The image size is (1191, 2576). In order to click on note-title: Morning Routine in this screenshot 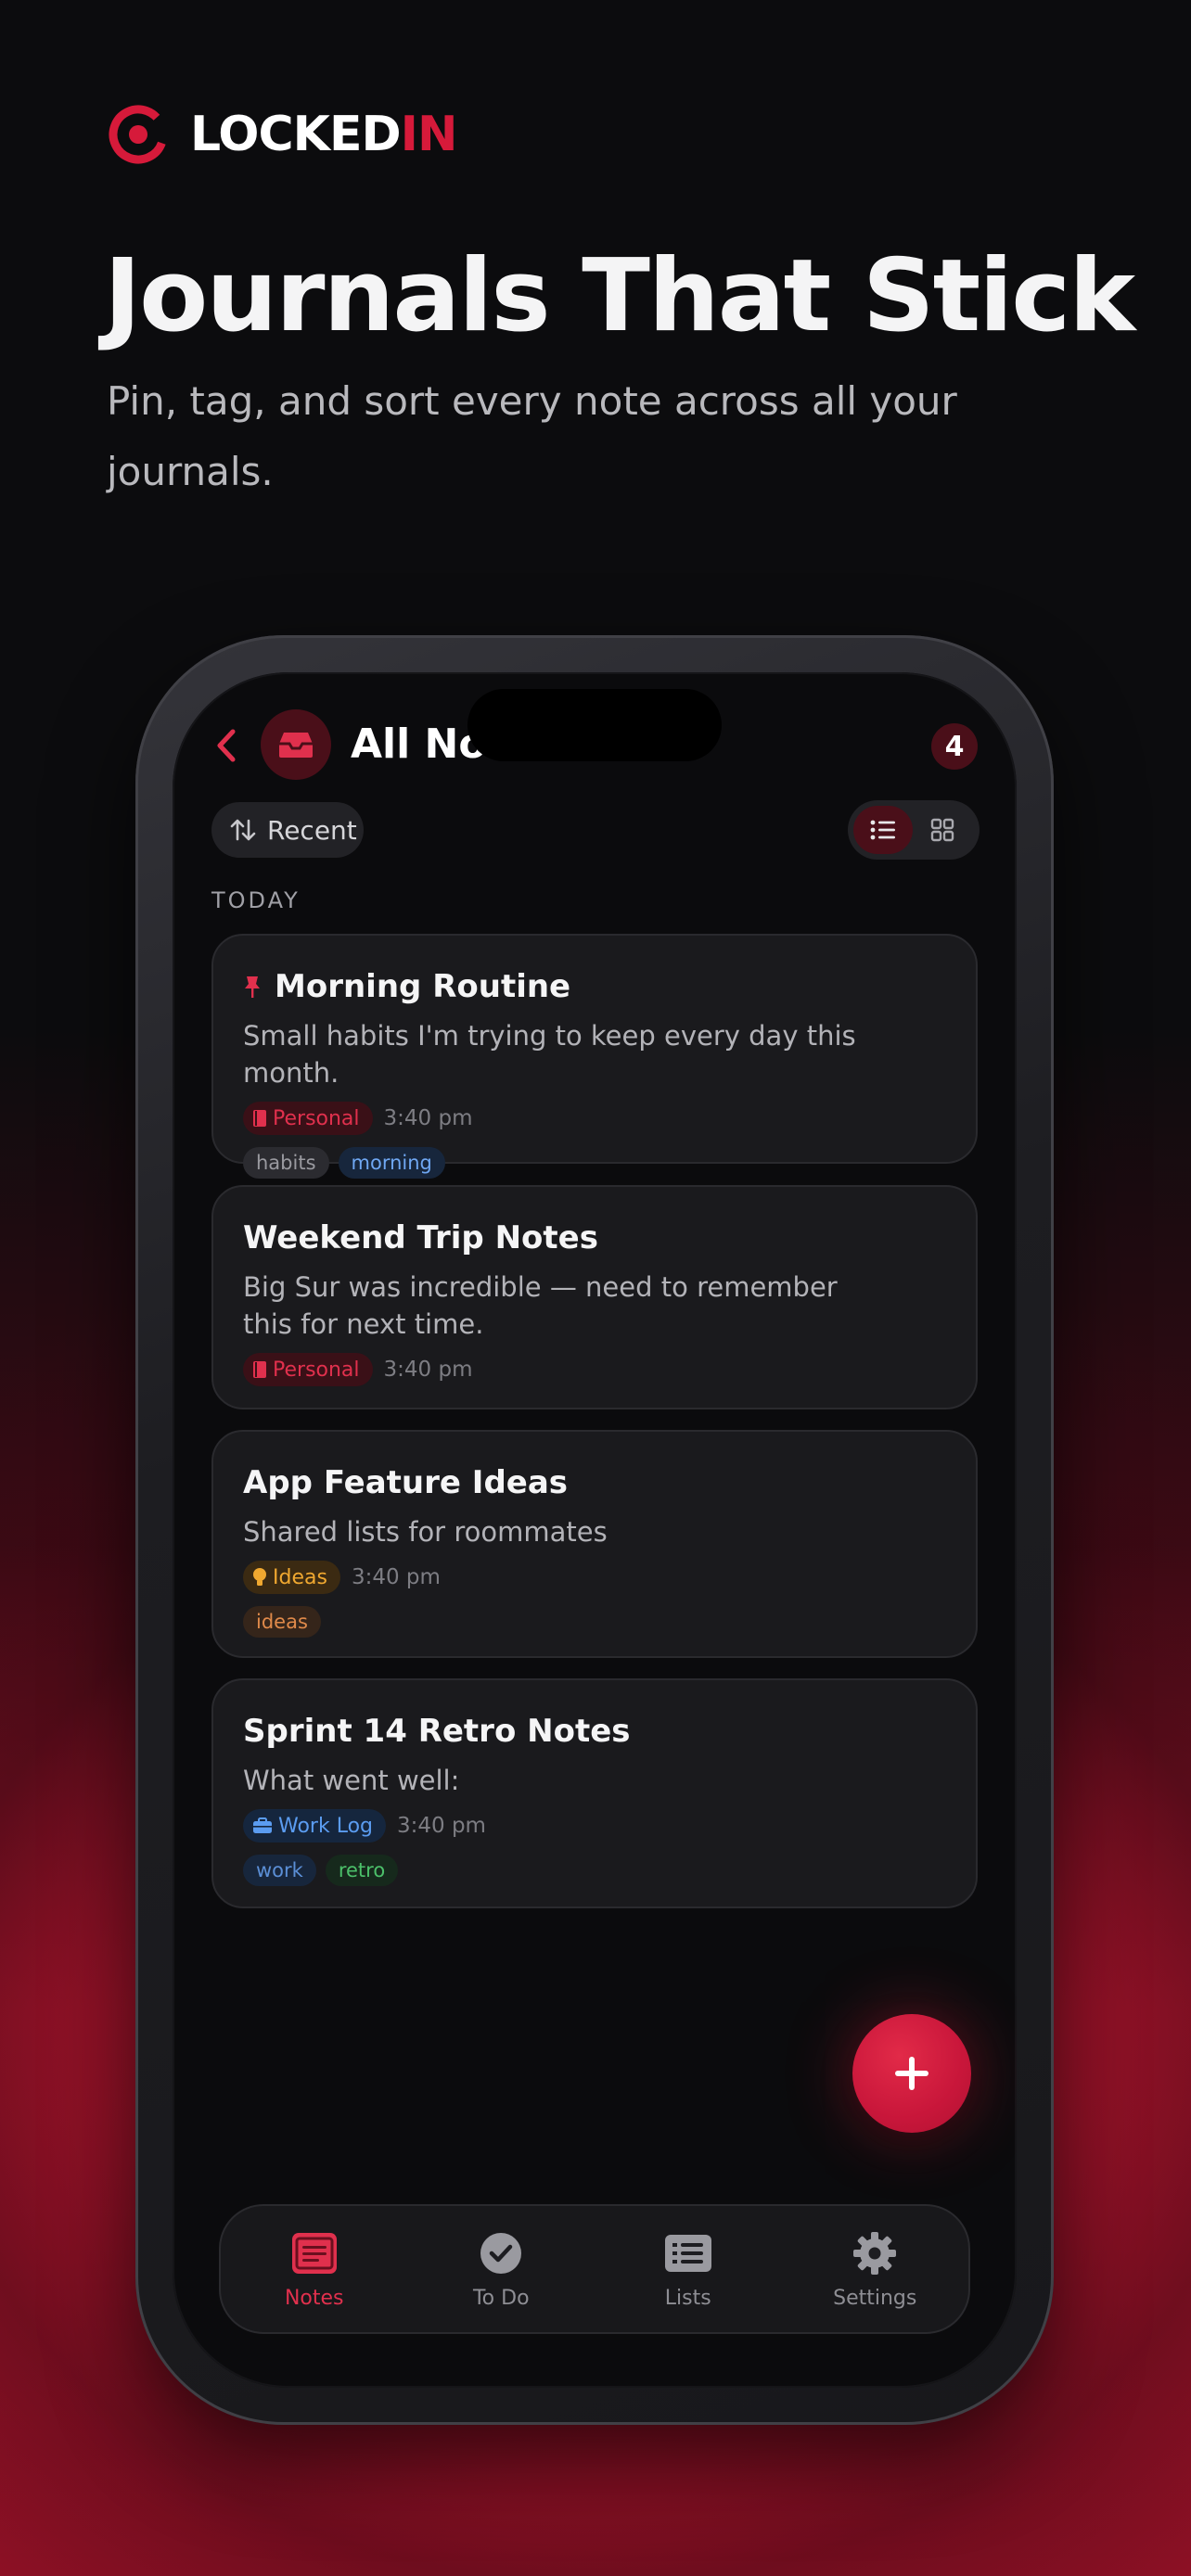, I will do `click(594, 986)`.